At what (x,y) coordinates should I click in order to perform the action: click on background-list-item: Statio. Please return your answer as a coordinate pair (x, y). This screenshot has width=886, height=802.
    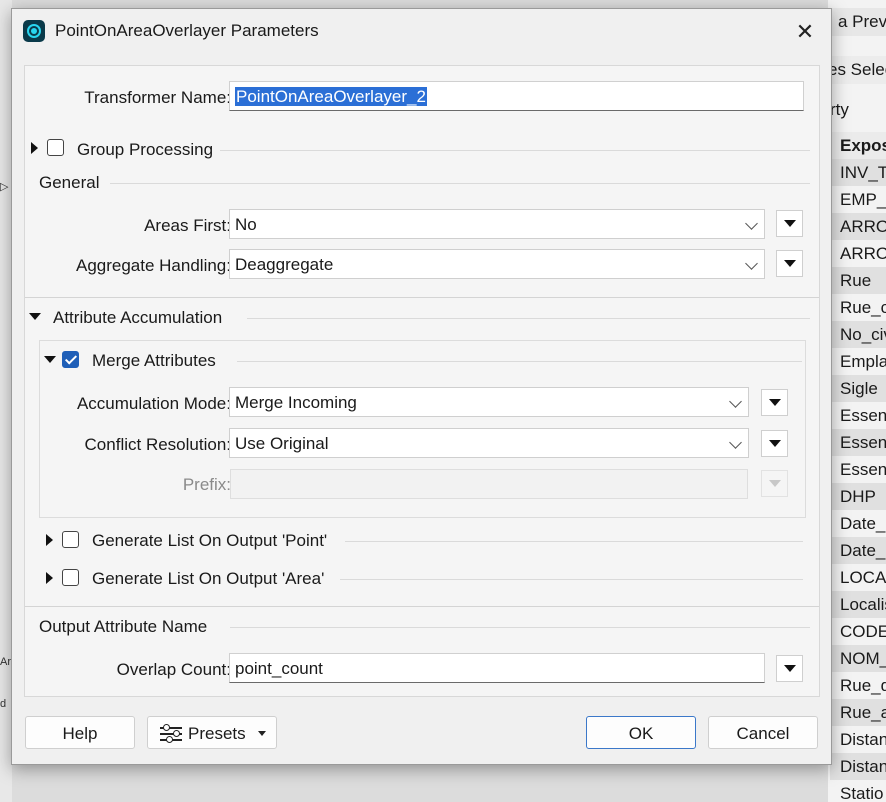
    Looking at the image, I should click on (858, 791).